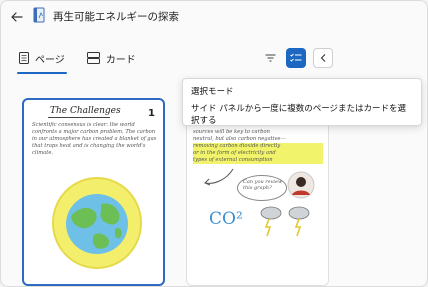  What do you see at coordinates (302, 102) in the screenshot?
I see `selection-mode-tooltip: 選択モード サイド パネルから一度に複数のページまたはカードを選択する` at bounding box center [302, 102].